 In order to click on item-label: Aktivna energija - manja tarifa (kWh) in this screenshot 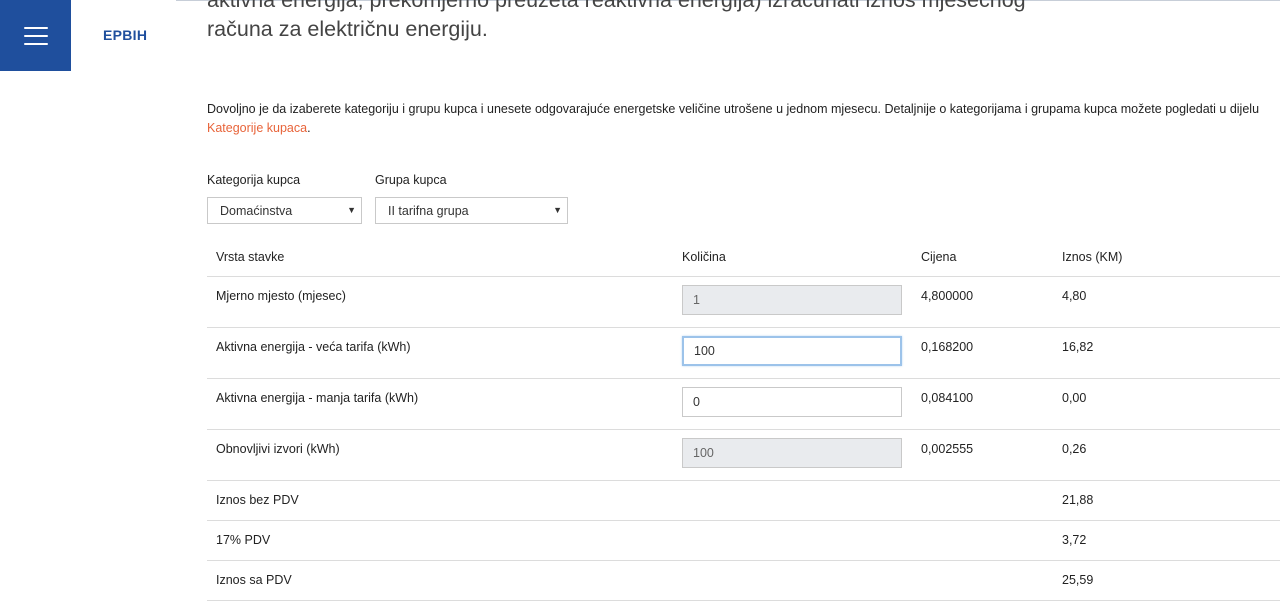, I will do `click(440, 404)`.